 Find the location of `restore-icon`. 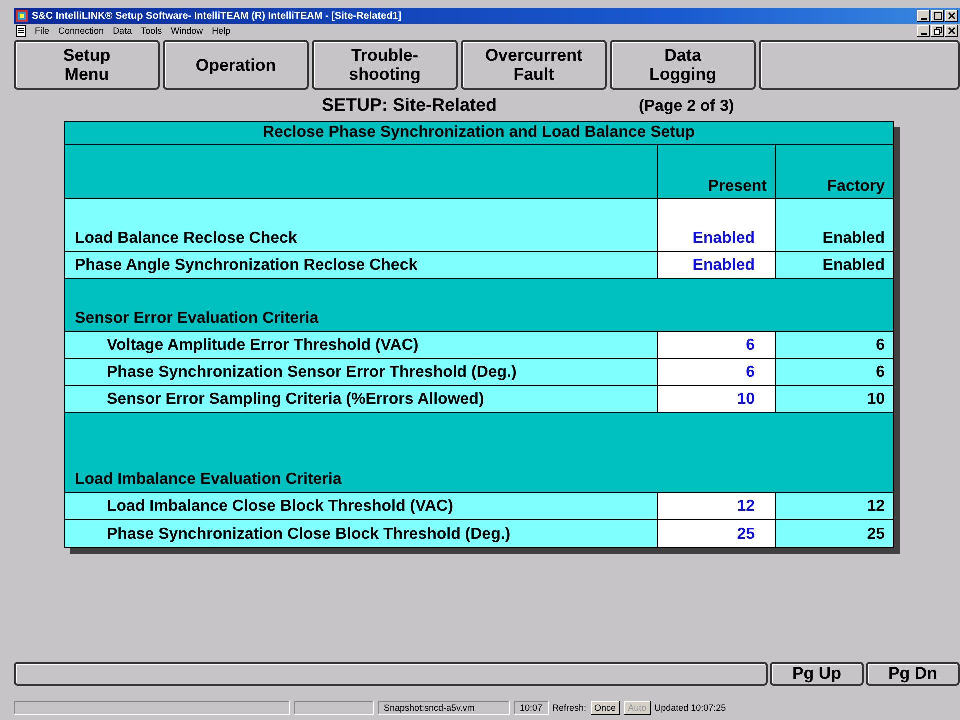

restore-icon is located at coordinates (938, 31).